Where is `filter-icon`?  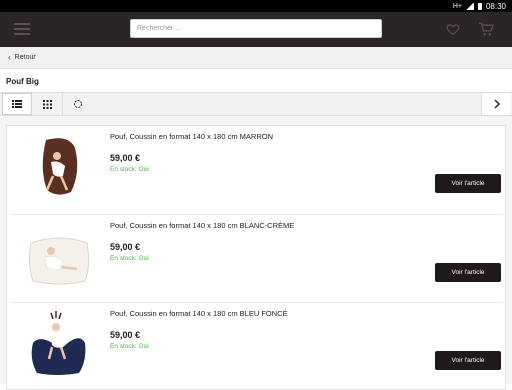 filter-icon is located at coordinates (77, 104).